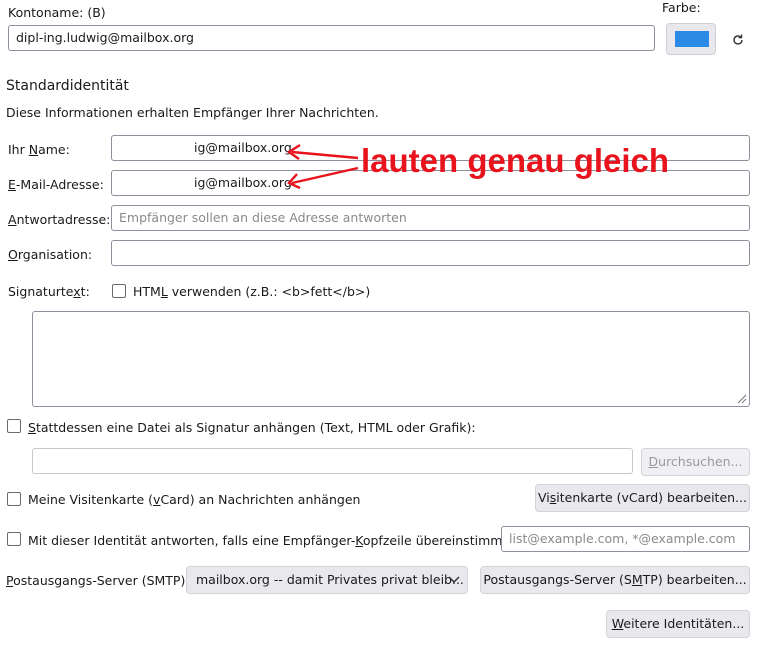 The image size is (765, 649). What do you see at coordinates (738, 40) in the screenshot?
I see `reset-icon` at bounding box center [738, 40].